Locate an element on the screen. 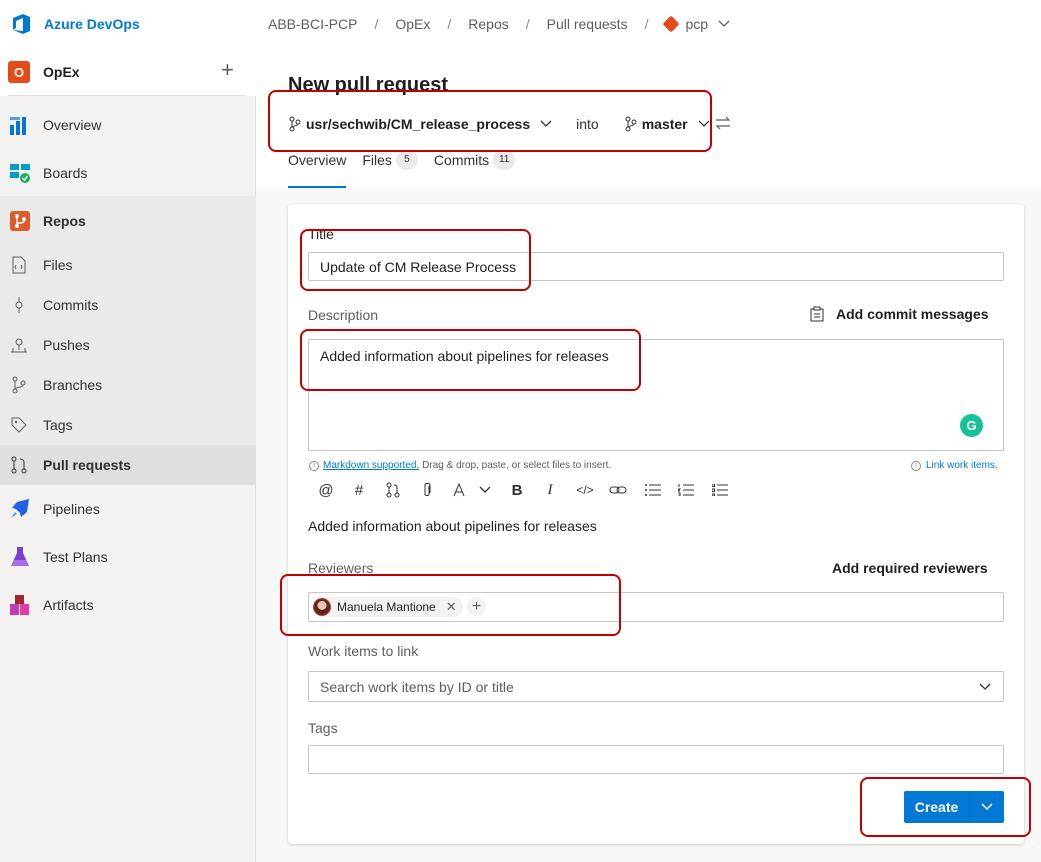  artifacts-icon is located at coordinates (20, 605).